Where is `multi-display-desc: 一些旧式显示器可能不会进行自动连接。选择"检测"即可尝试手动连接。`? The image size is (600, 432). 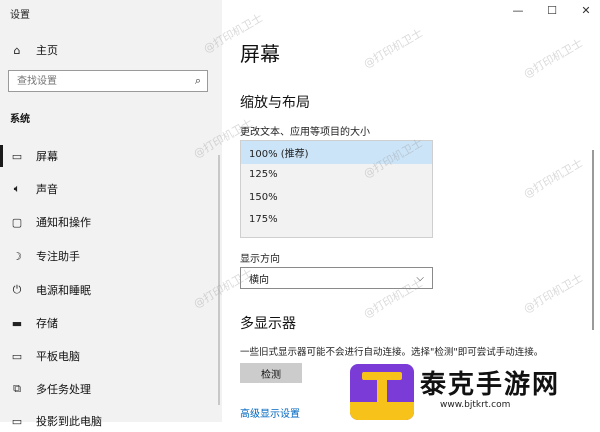 multi-display-desc: 一些旧式显示器可能不会进行自动连接。选择"检测"即可尝试手动连接。 is located at coordinates (392, 352).